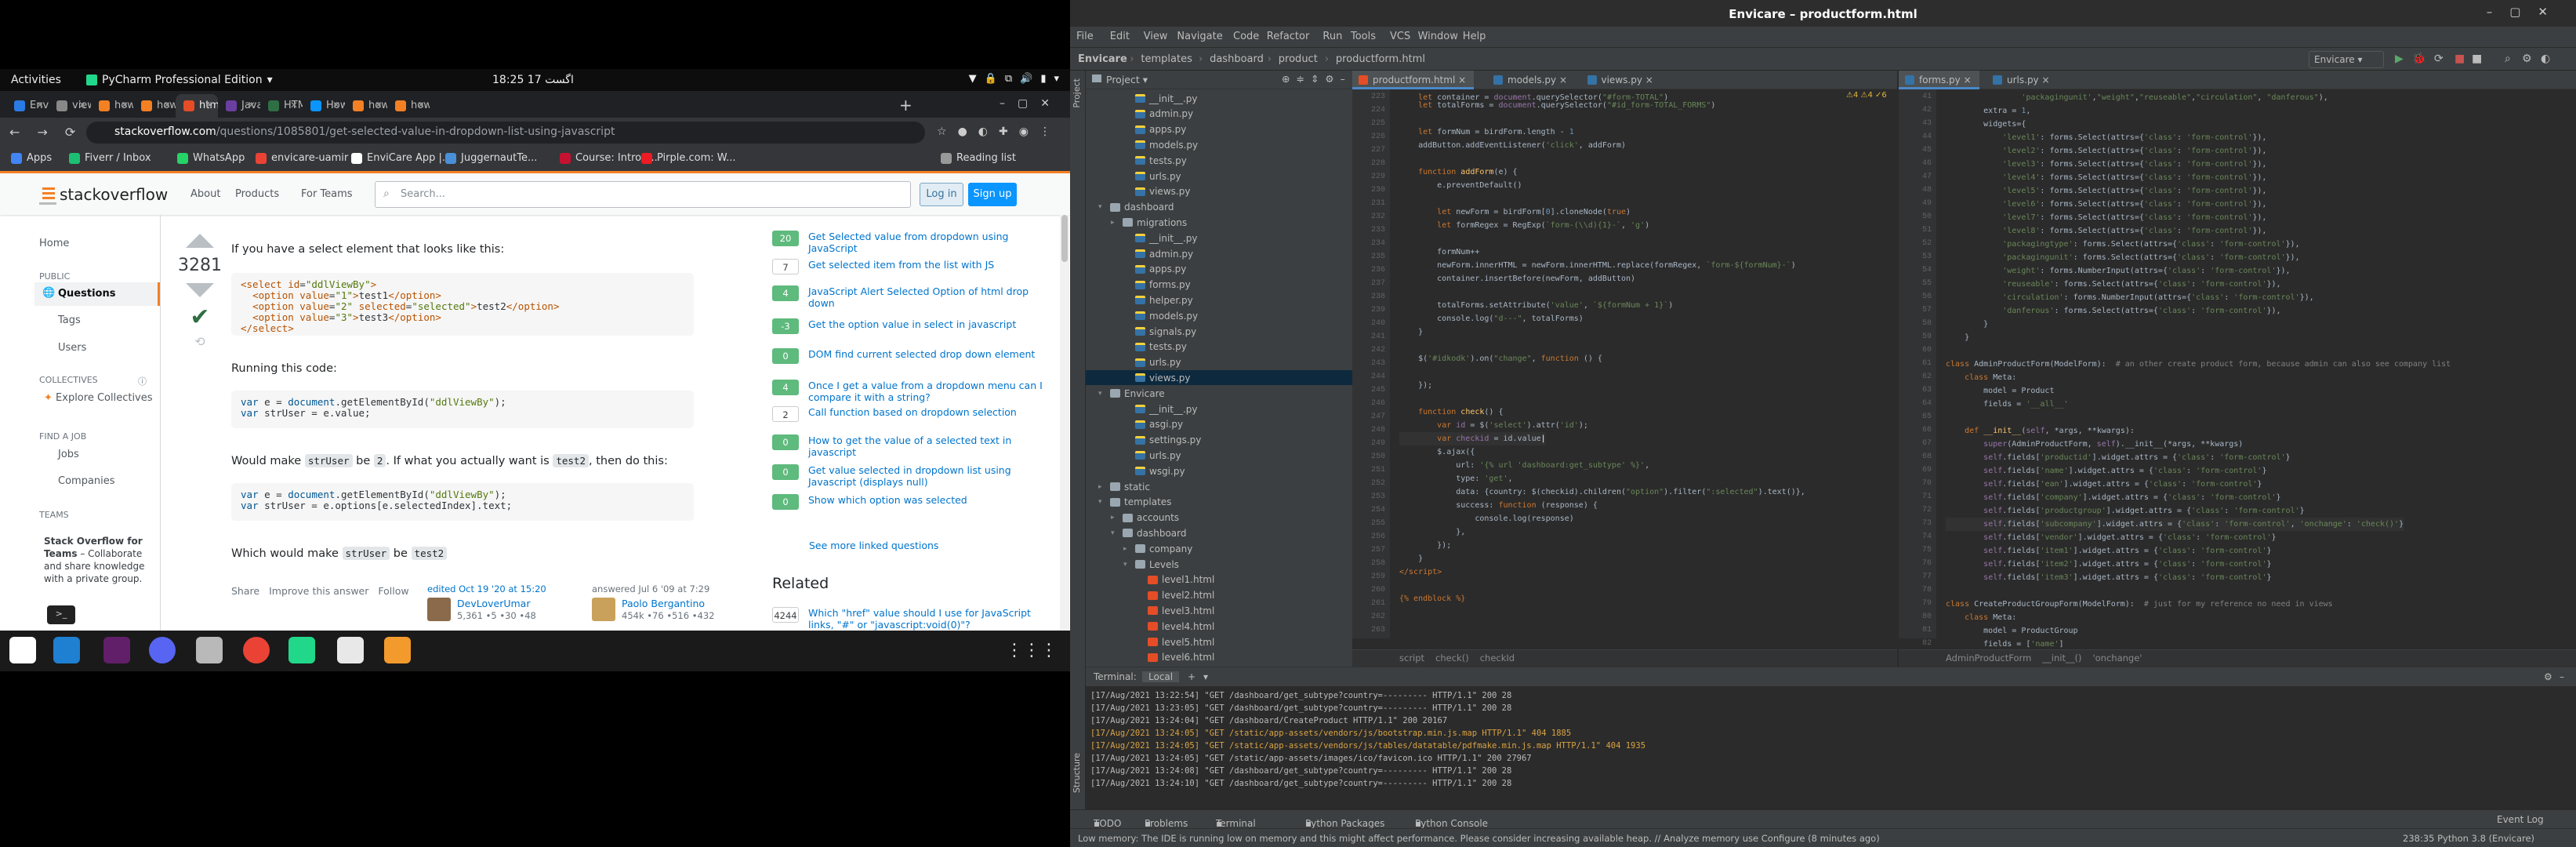 The image size is (2576, 847). I want to click on project-toolbar-icons: ⊕≑⇕⚙–, so click(1316, 79).